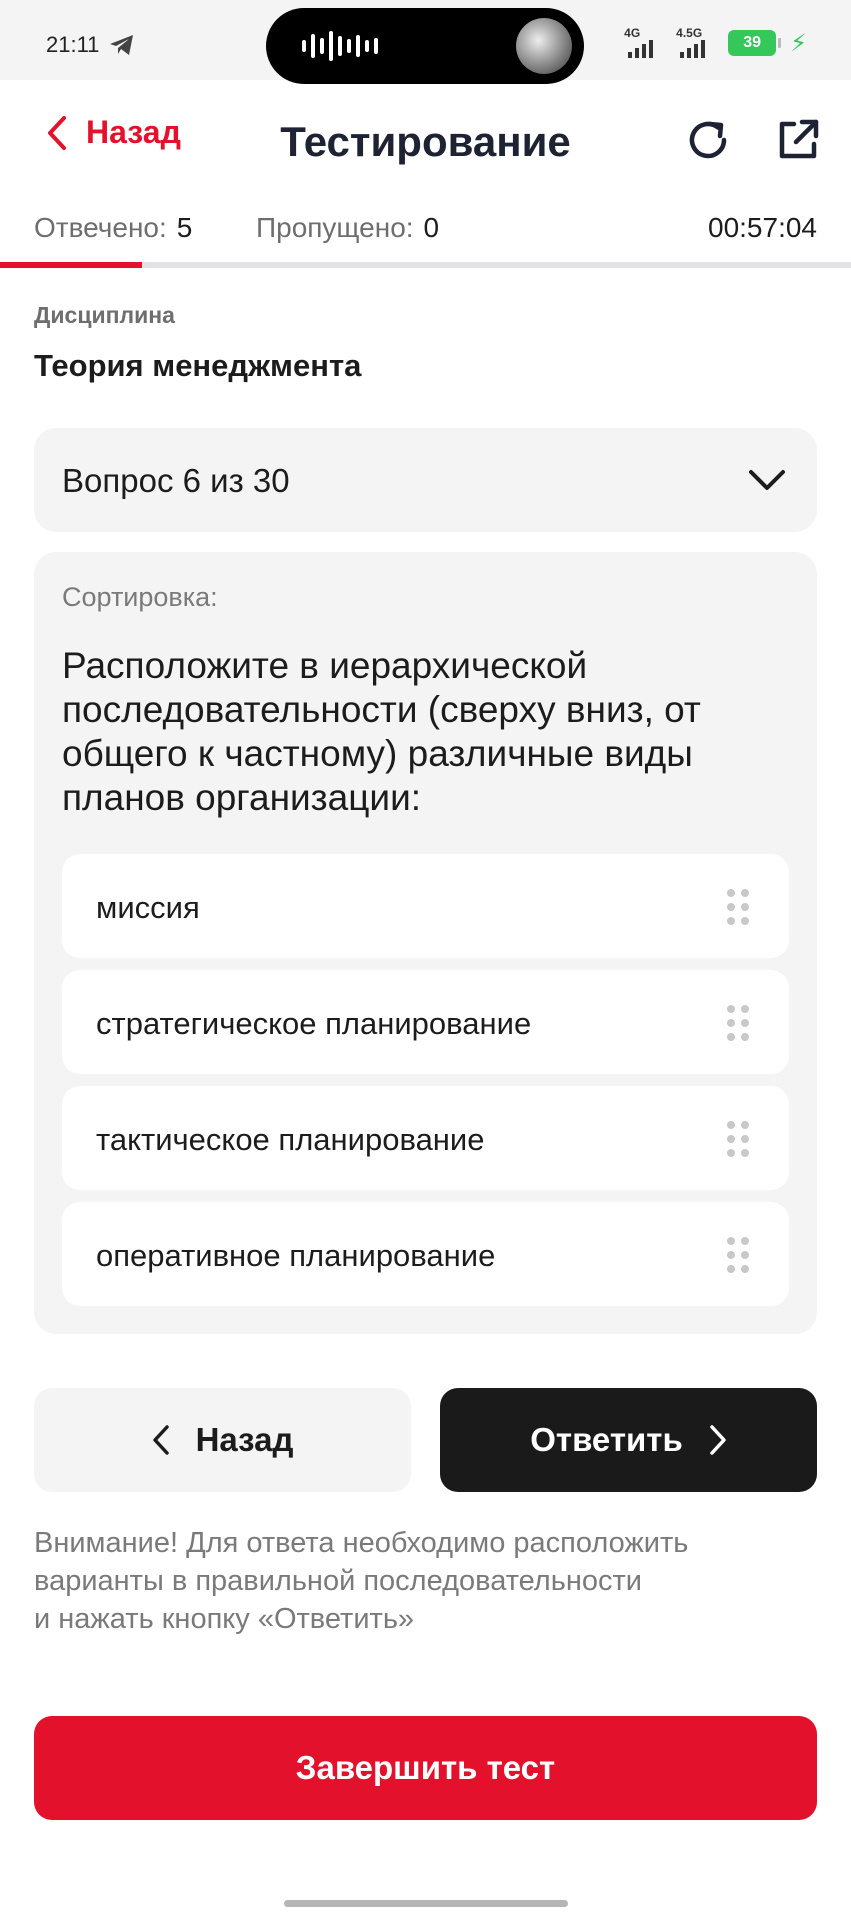 This screenshot has height=1920, width=851. I want to click on sort-option-label: миссия, so click(148, 907).